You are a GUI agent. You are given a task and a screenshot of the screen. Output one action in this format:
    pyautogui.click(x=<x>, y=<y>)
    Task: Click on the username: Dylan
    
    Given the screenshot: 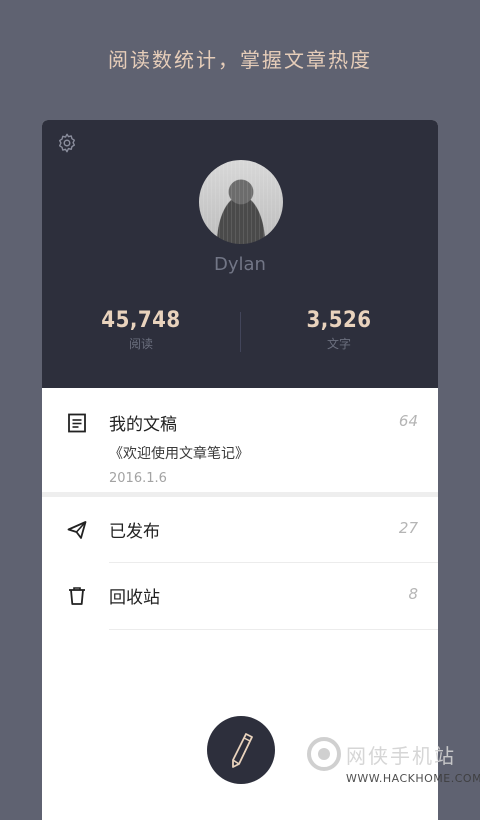 What is the action you would take?
    pyautogui.click(x=240, y=264)
    